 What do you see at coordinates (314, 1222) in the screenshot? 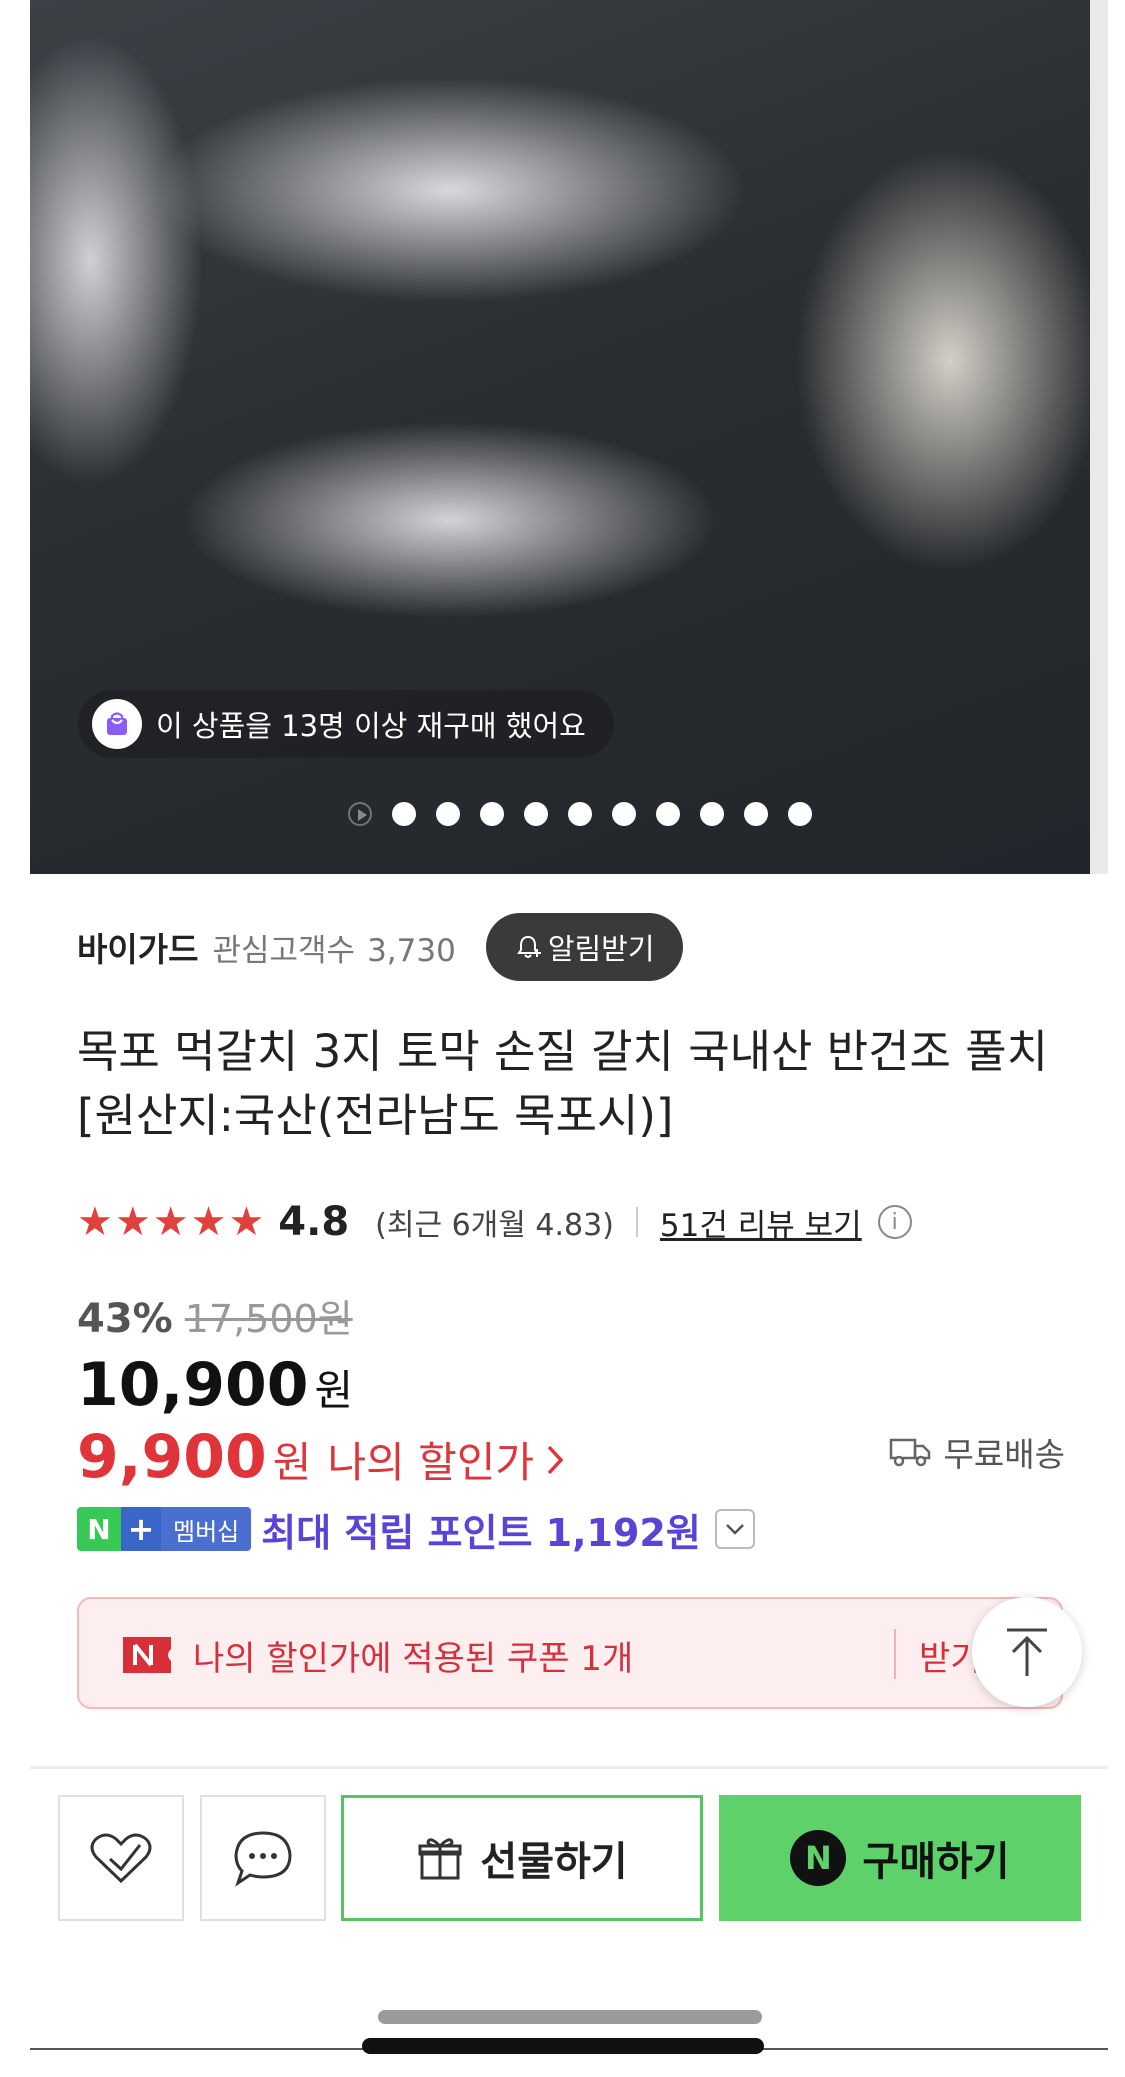
I see `rating-score: 4.8` at bounding box center [314, 1222].